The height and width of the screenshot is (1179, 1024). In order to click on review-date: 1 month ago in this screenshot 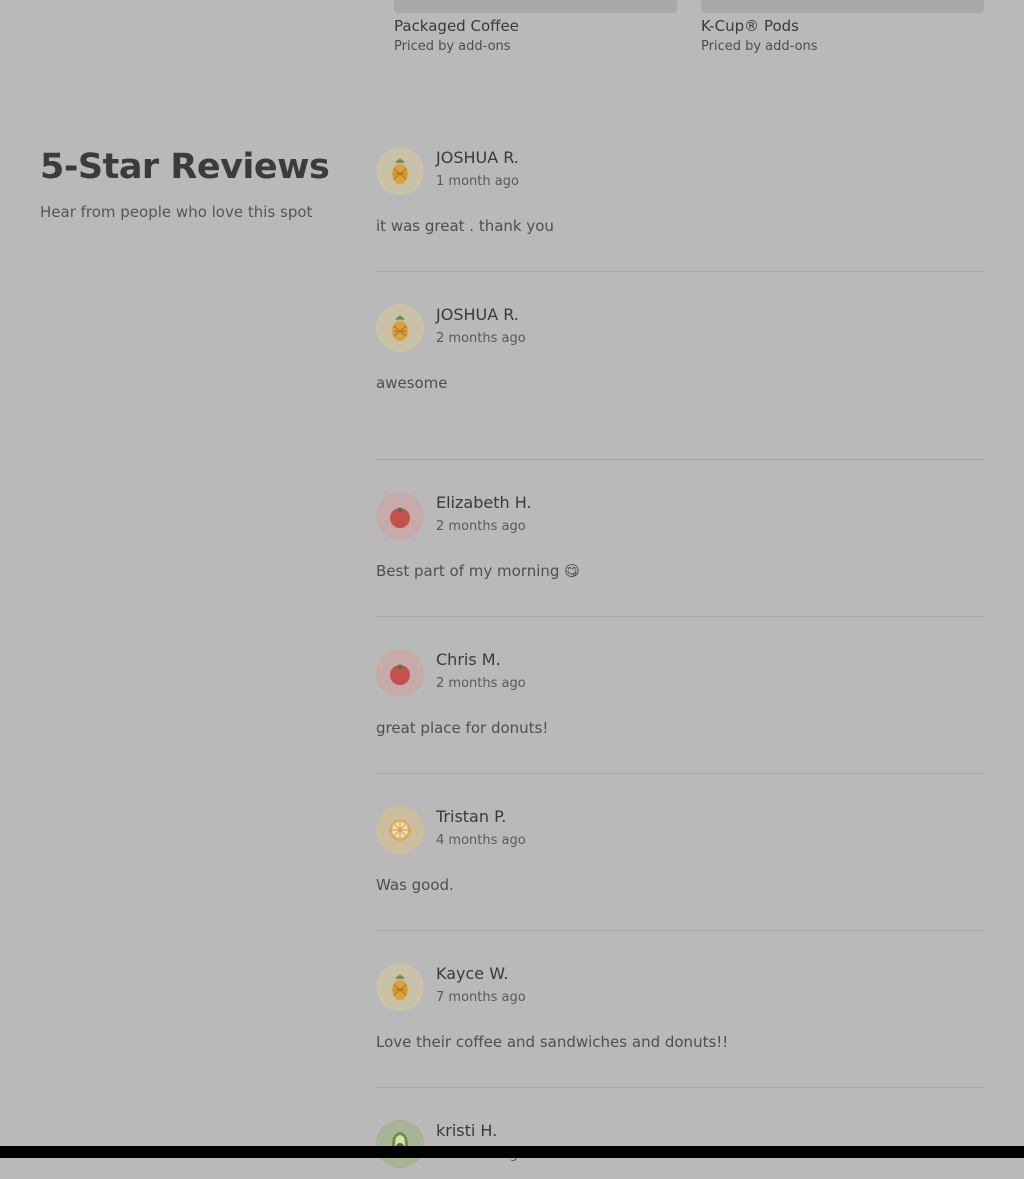, I will do `click(477, 181)`.